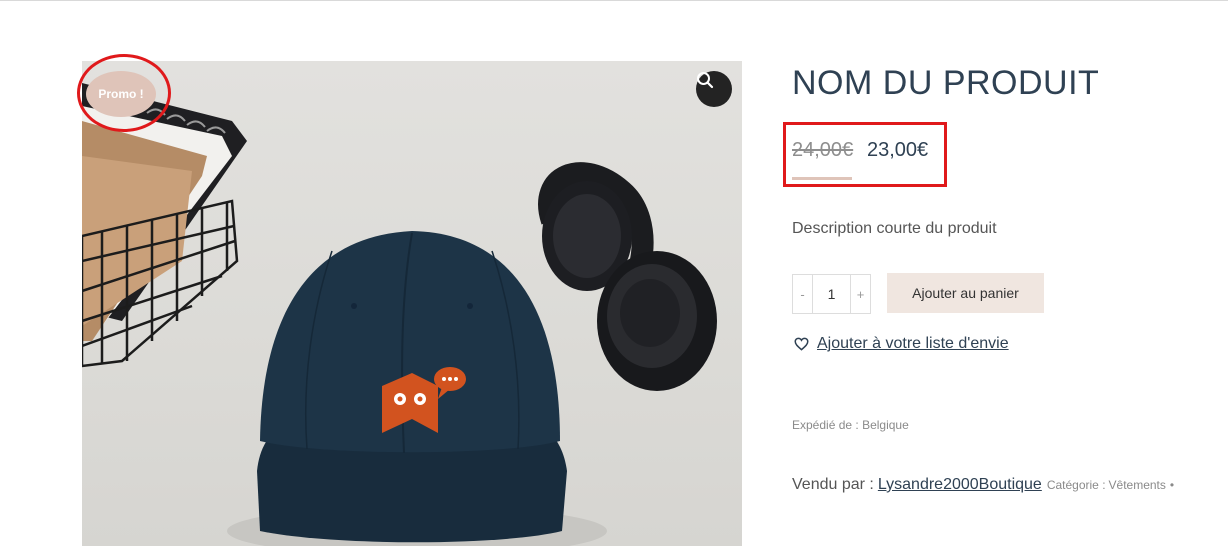  What do you see at coordinates (1076, 485) in the screenshot?
I see `category-label: Catégorie :` at bounding box center [1076, 485].